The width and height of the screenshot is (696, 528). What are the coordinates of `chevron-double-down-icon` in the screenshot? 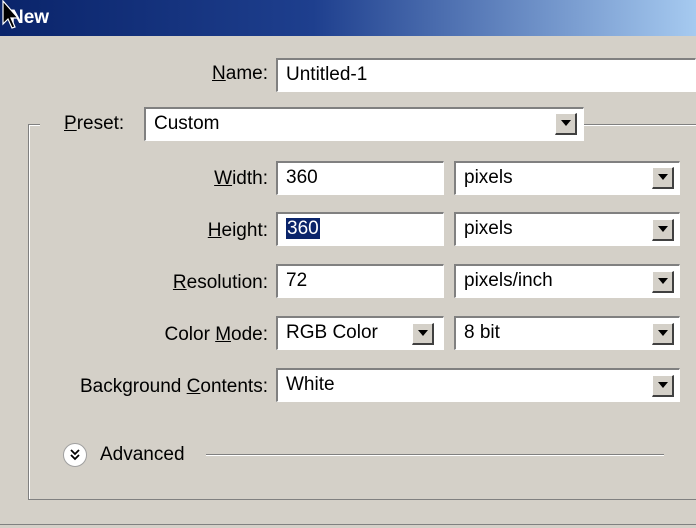 It's located at (75, 455).